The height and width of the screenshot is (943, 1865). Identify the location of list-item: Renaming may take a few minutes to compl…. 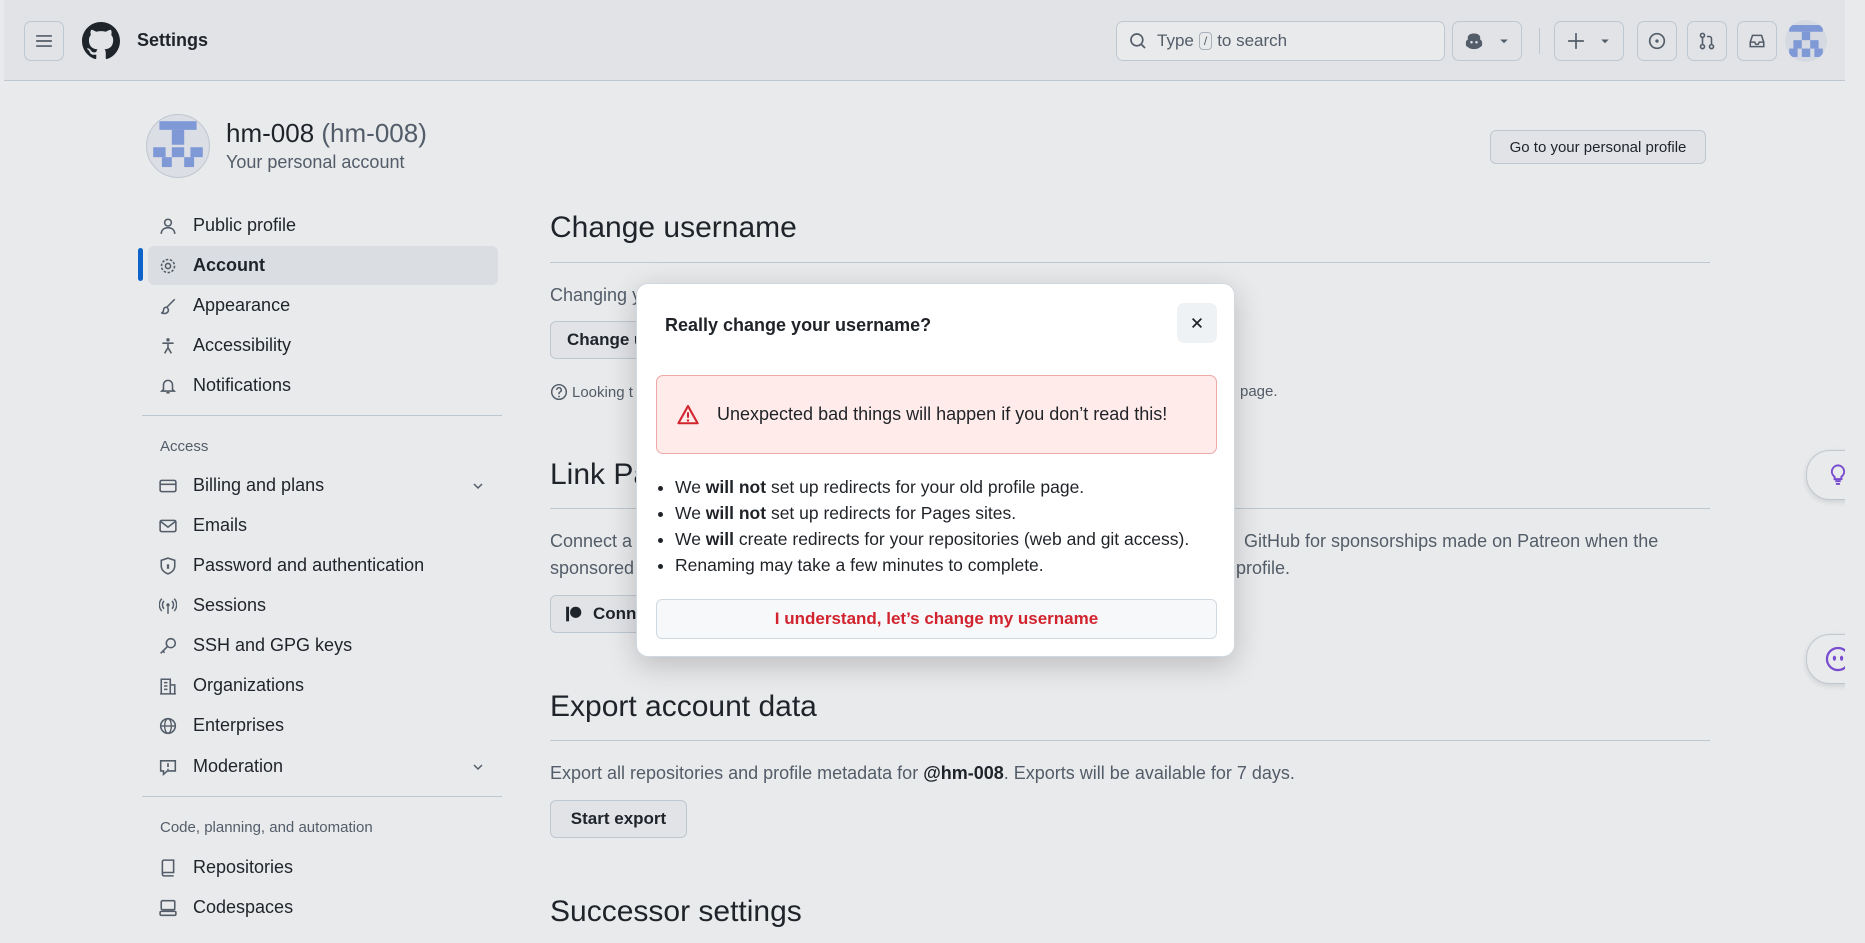
(932, 565).